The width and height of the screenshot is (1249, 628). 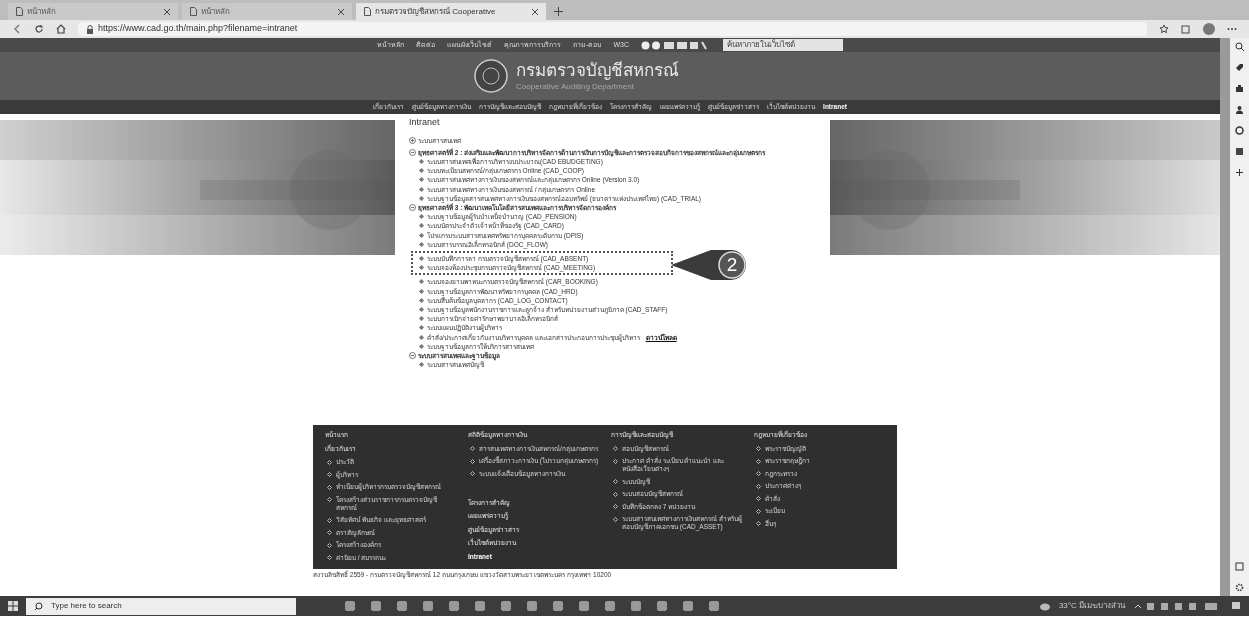 What do you see at coordinates (161, 606) in the screenshot?
I see `taskbar-search-field: Type here to search` at bounding box center [161, 606].